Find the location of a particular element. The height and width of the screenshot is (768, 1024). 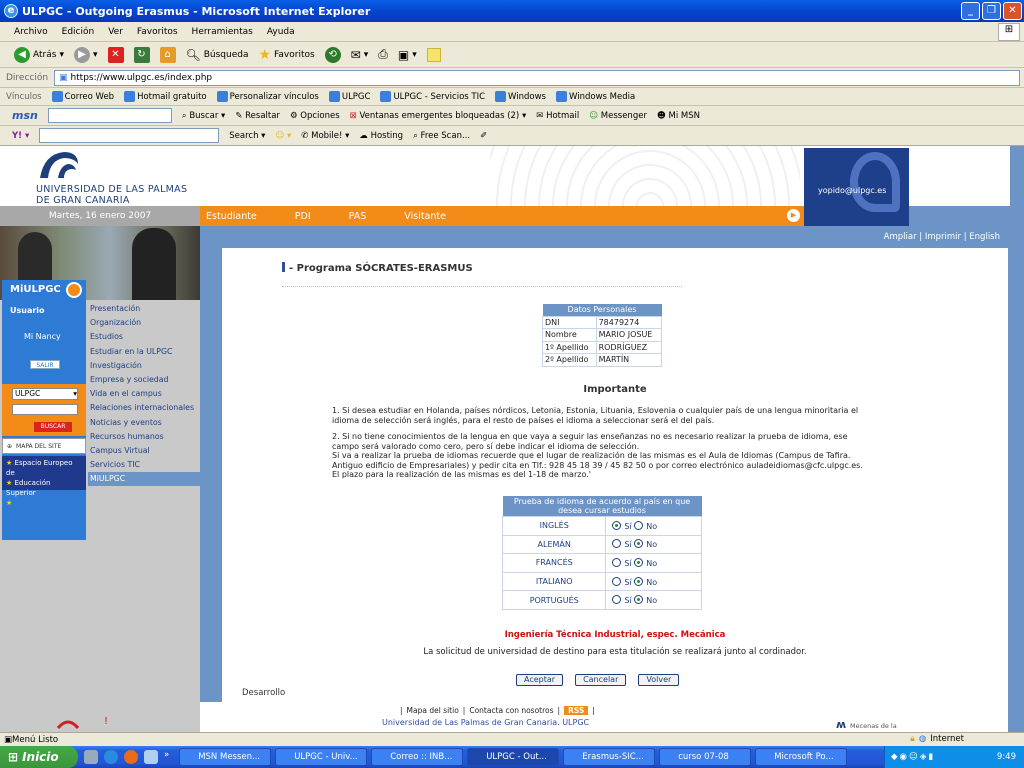

edit-button: ▣ ▾ is located at coordinates (407, 55).